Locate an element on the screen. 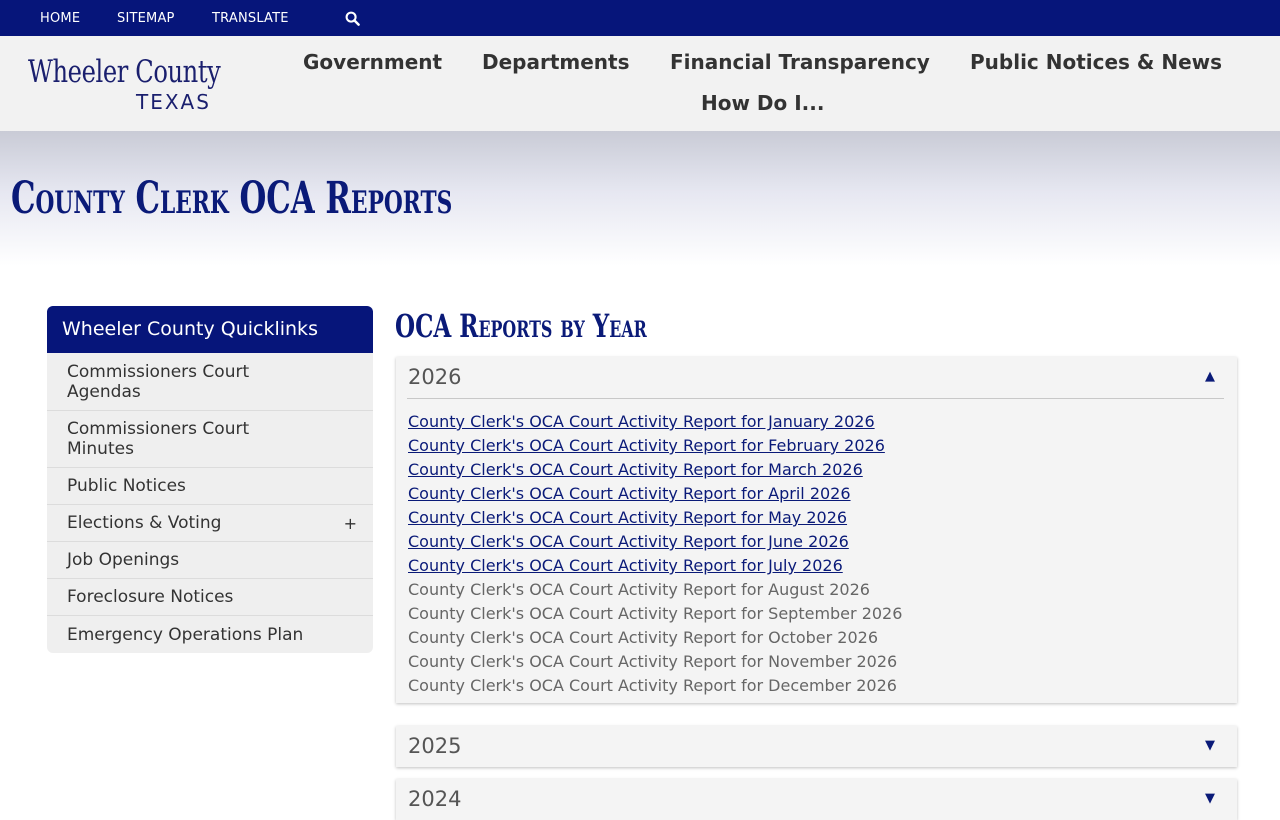  section-title: OCA Reports by Year is located at coordinates (521, 326).